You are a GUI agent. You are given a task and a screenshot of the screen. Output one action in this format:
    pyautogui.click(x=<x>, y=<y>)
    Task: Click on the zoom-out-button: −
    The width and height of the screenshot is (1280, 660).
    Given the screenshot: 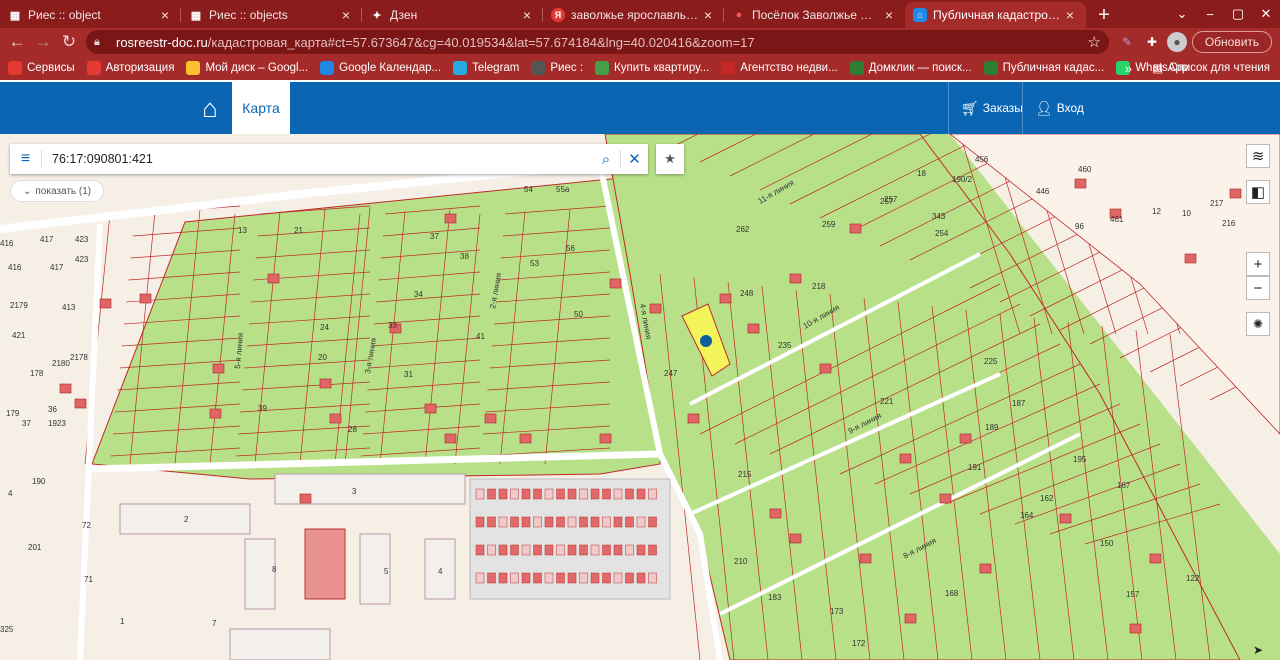 What is the action you would take?
    pyautogui.click(x=1258, y=288)
    